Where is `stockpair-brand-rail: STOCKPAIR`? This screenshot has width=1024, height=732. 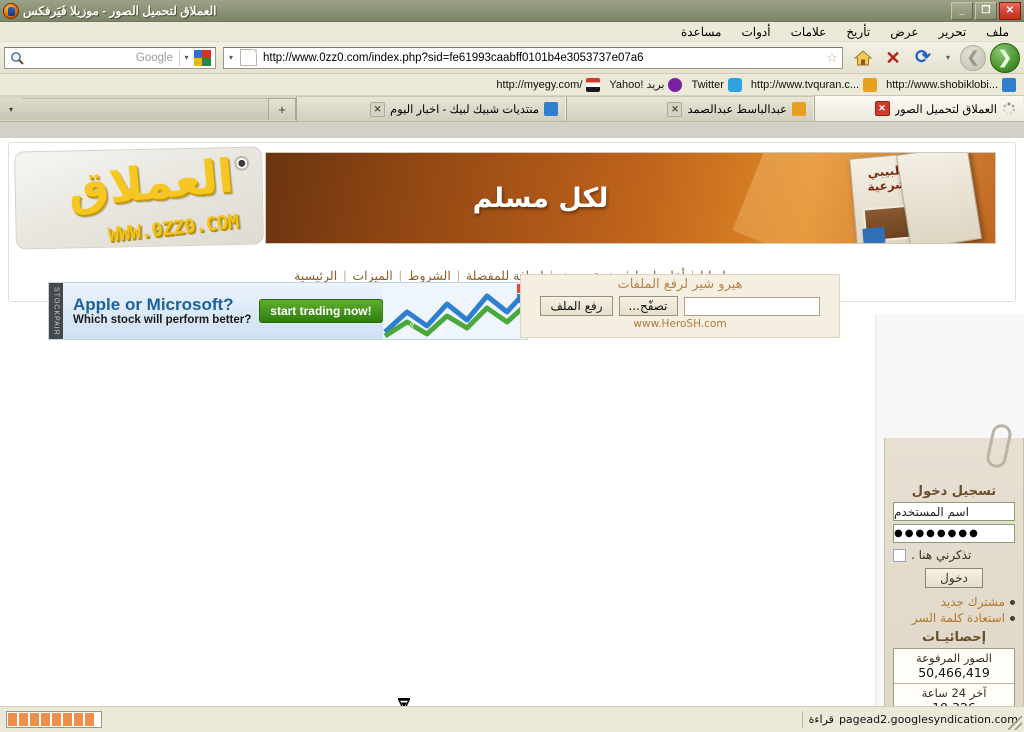
stockpair-brand-rail: STOCKPAIR is located at coordinates (56, 311).